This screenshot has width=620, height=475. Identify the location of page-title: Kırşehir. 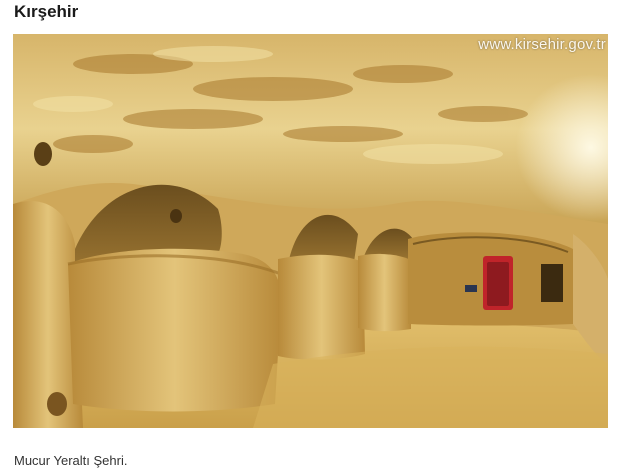
(46, 11).